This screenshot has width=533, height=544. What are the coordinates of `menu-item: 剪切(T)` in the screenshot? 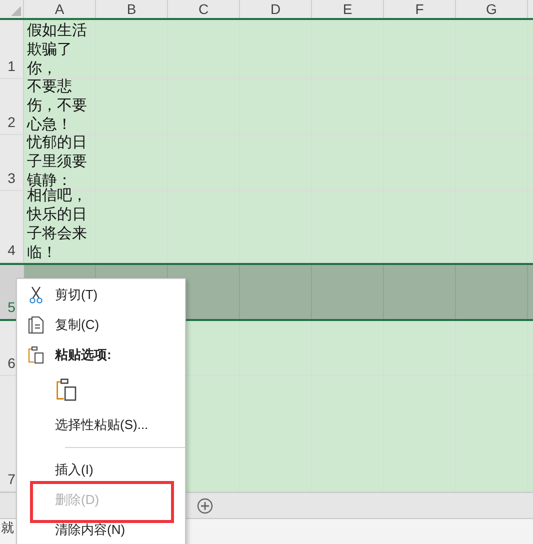 It's located at (76, 295).